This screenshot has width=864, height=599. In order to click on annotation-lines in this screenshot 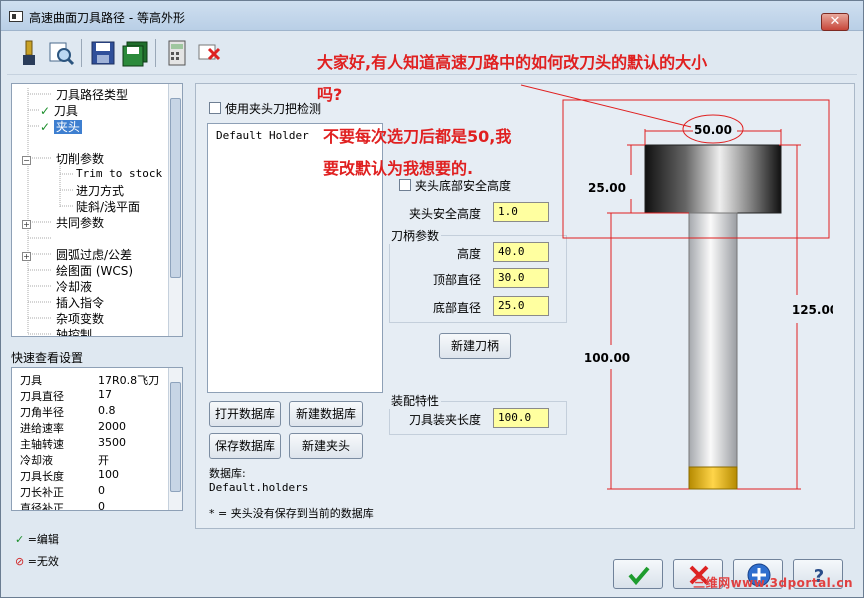, I will do `click(606, 106)`.